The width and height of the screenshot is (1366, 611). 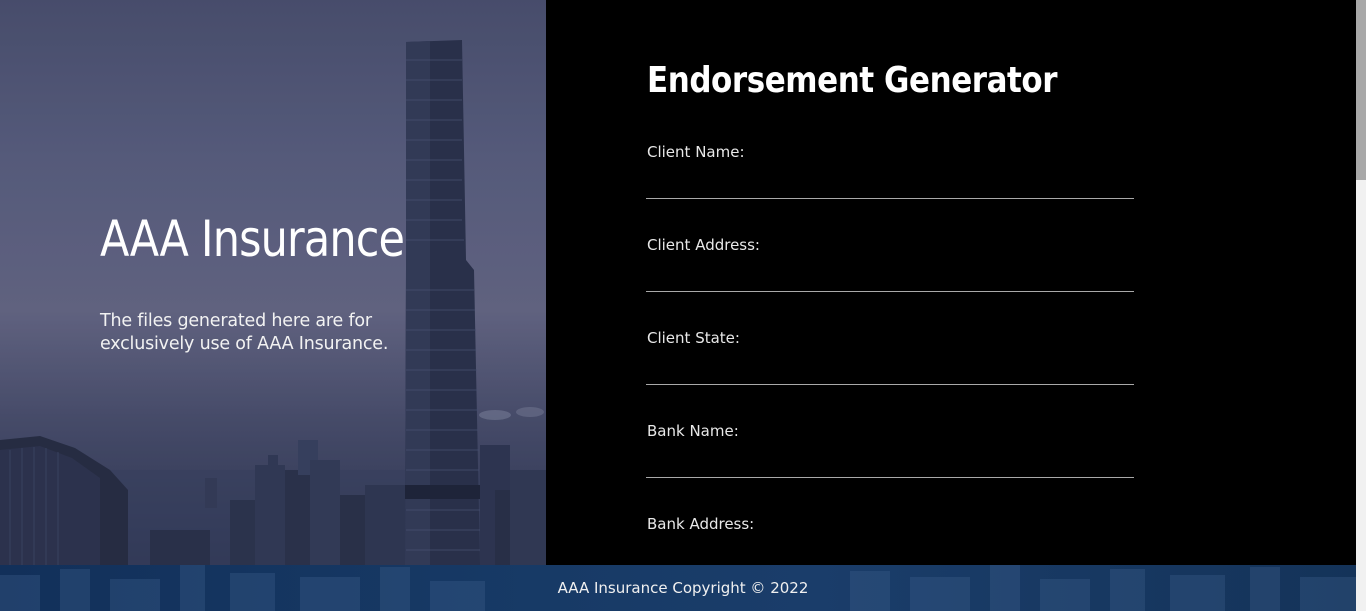 I want to click on bank-name-field: Bank Name:, so click(x=890, y=450).